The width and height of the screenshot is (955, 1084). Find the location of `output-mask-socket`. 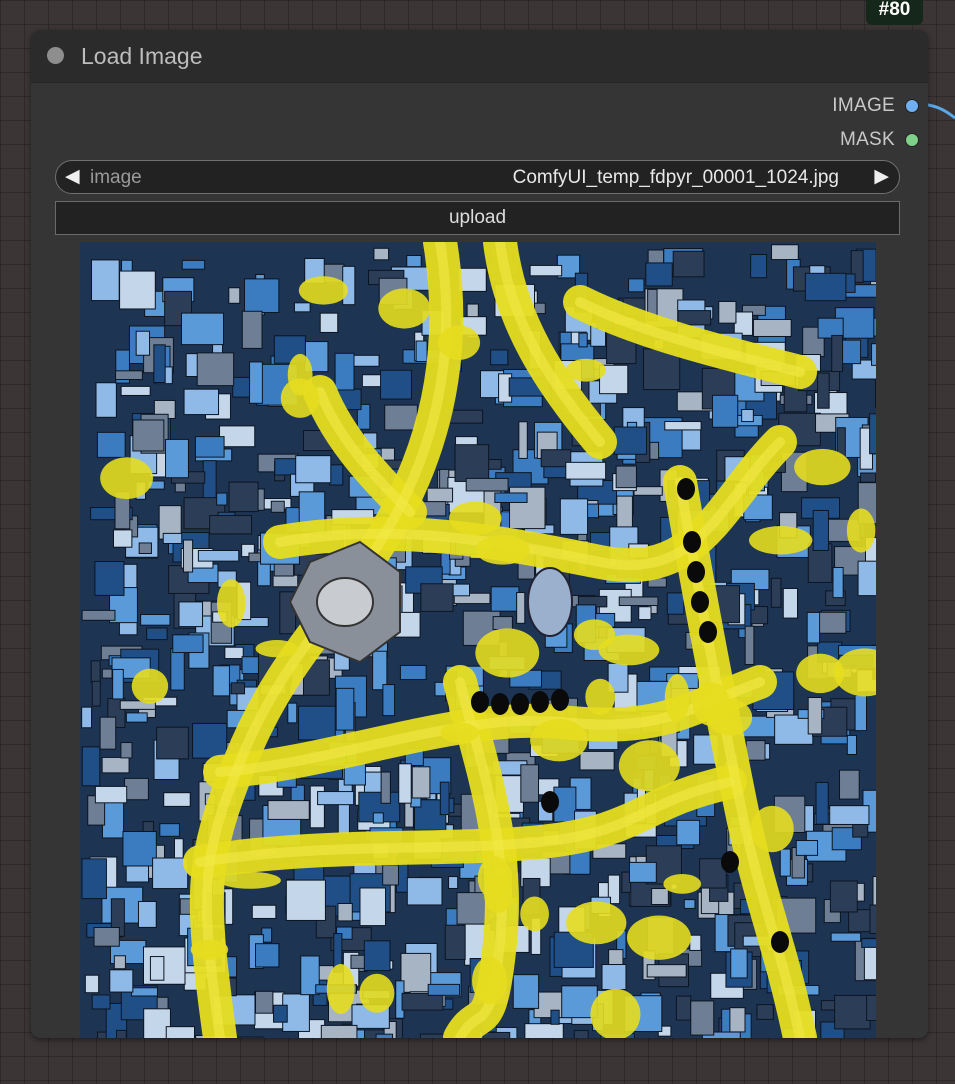

output-mask-socket is located at coordinates (912, 140).